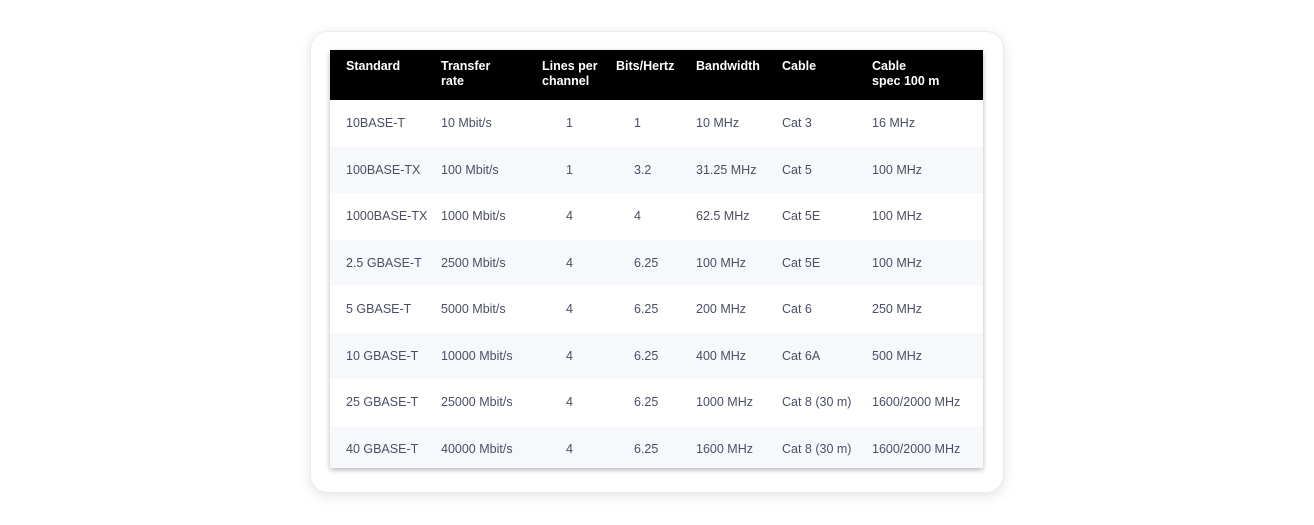 The image size is (1314, 525). What do you see at coordinates (721, 309) in the screenshot?
I see `cell-bandwidth: 200 MHz` at bounding box center [721, 309].